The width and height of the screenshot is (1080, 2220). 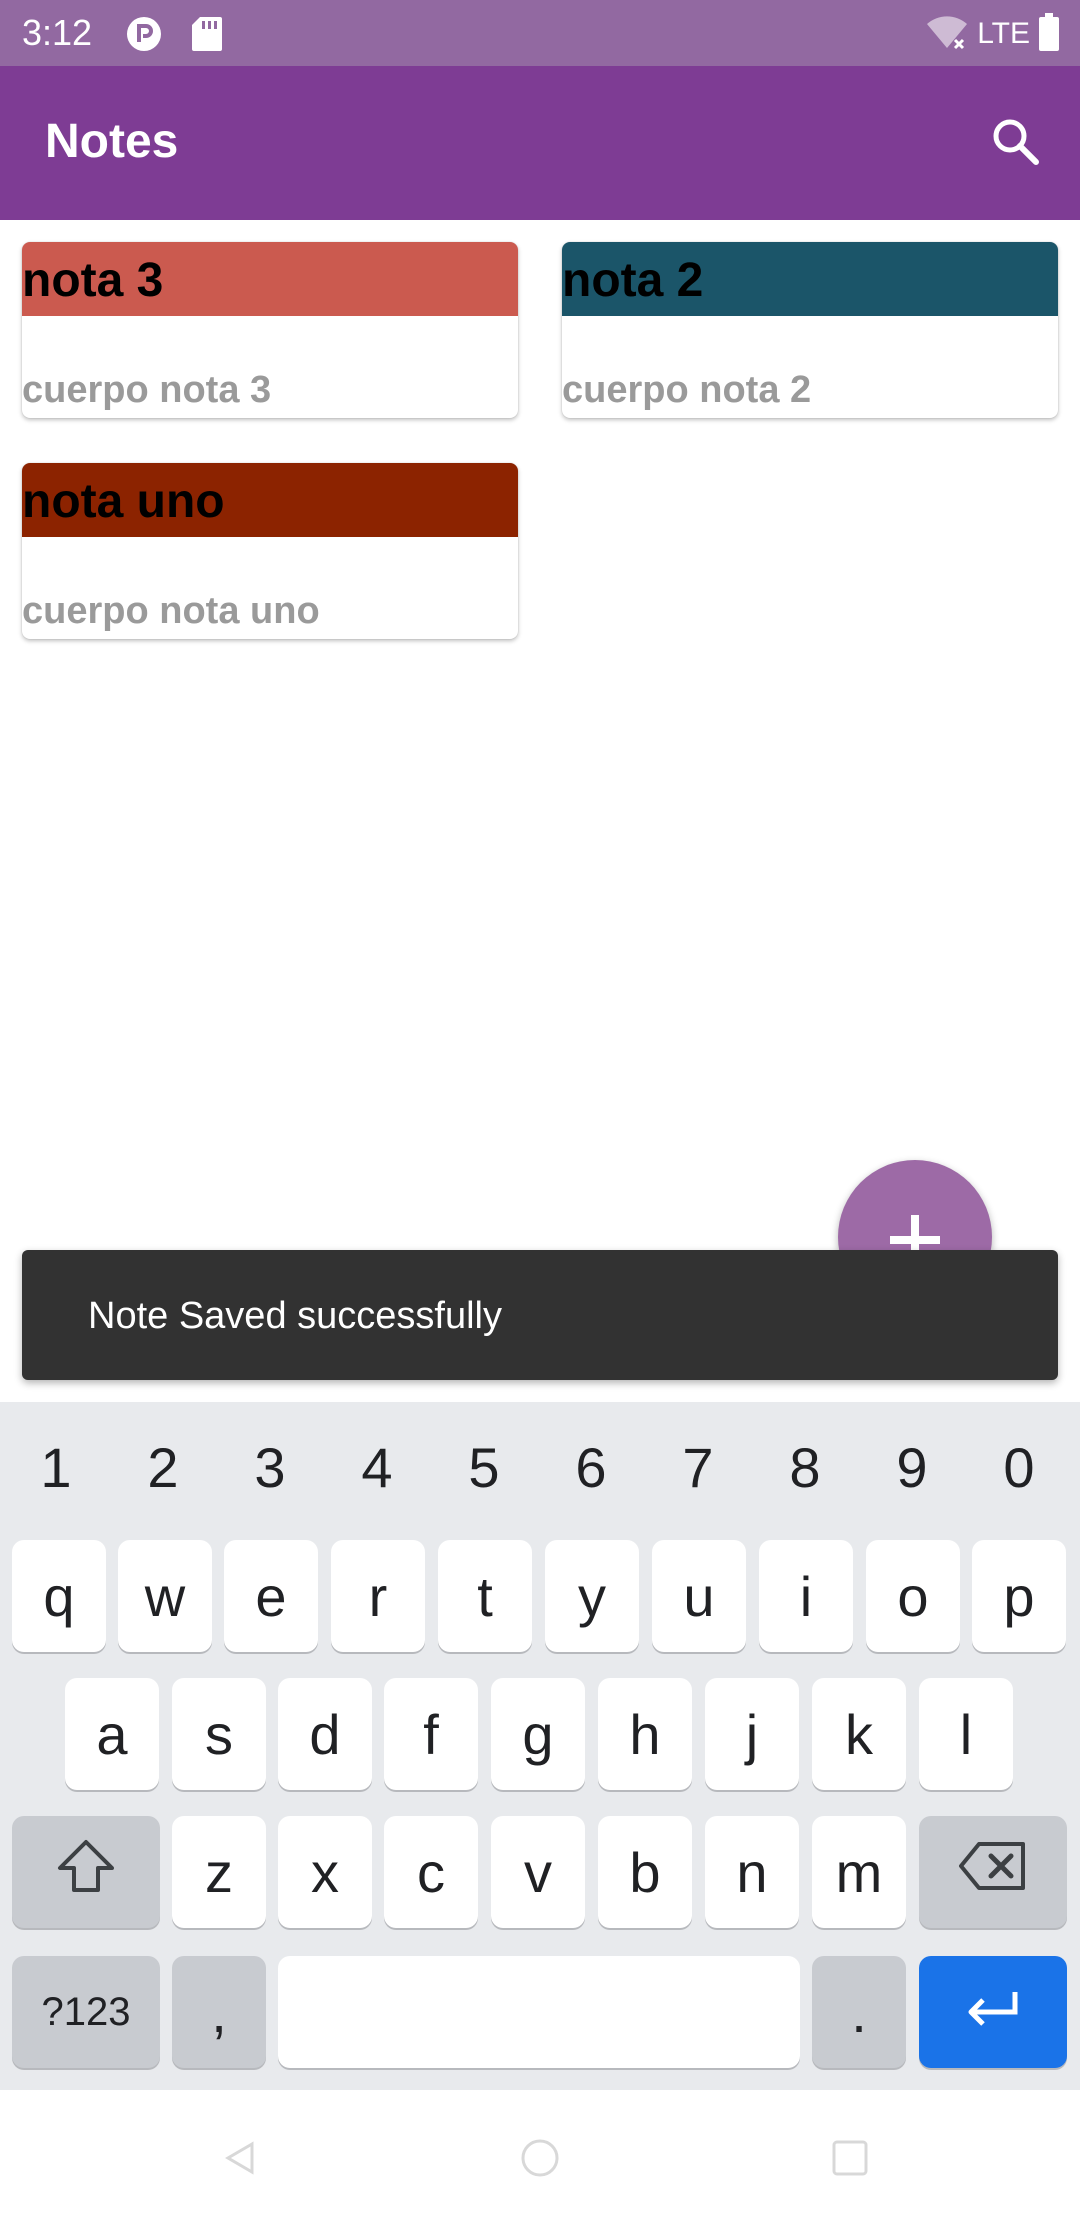 I want to click on note-header: nota 2, so click(x=810, y=279).